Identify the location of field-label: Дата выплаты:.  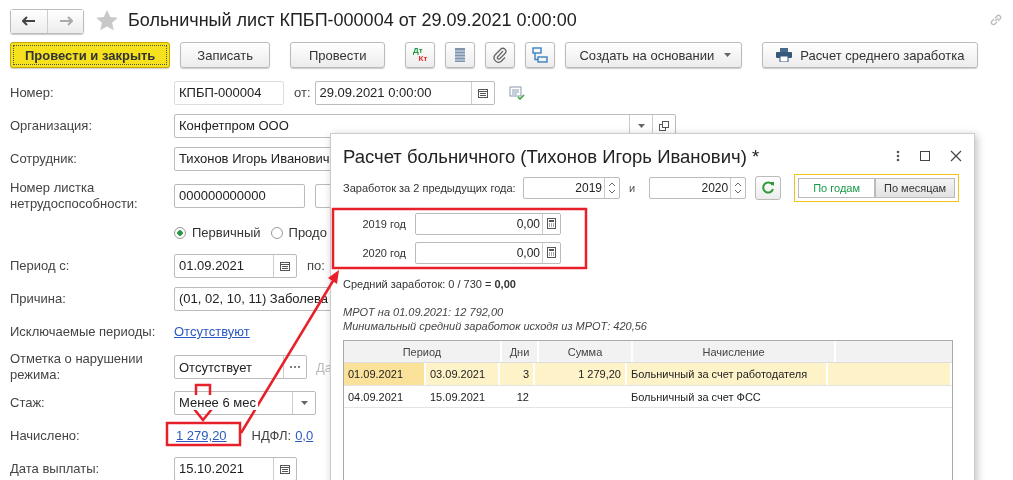
(55, 468).